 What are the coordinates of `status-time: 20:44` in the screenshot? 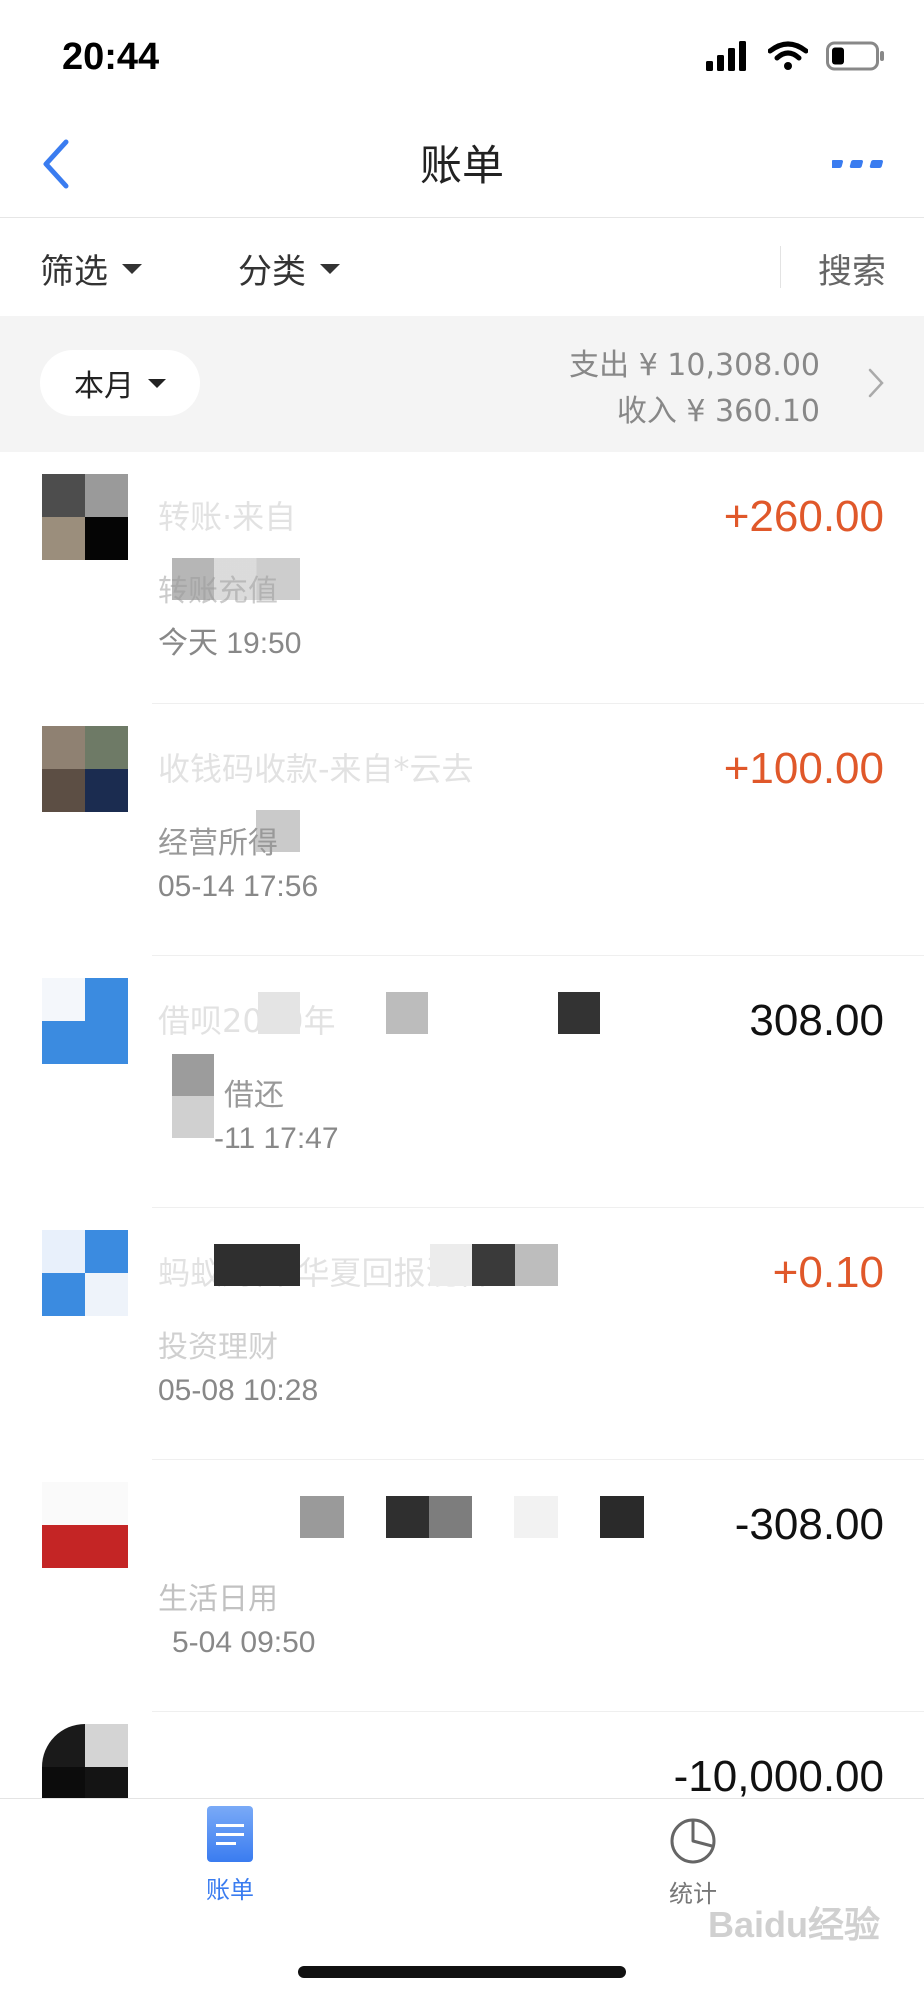 It's located at (111, 57).